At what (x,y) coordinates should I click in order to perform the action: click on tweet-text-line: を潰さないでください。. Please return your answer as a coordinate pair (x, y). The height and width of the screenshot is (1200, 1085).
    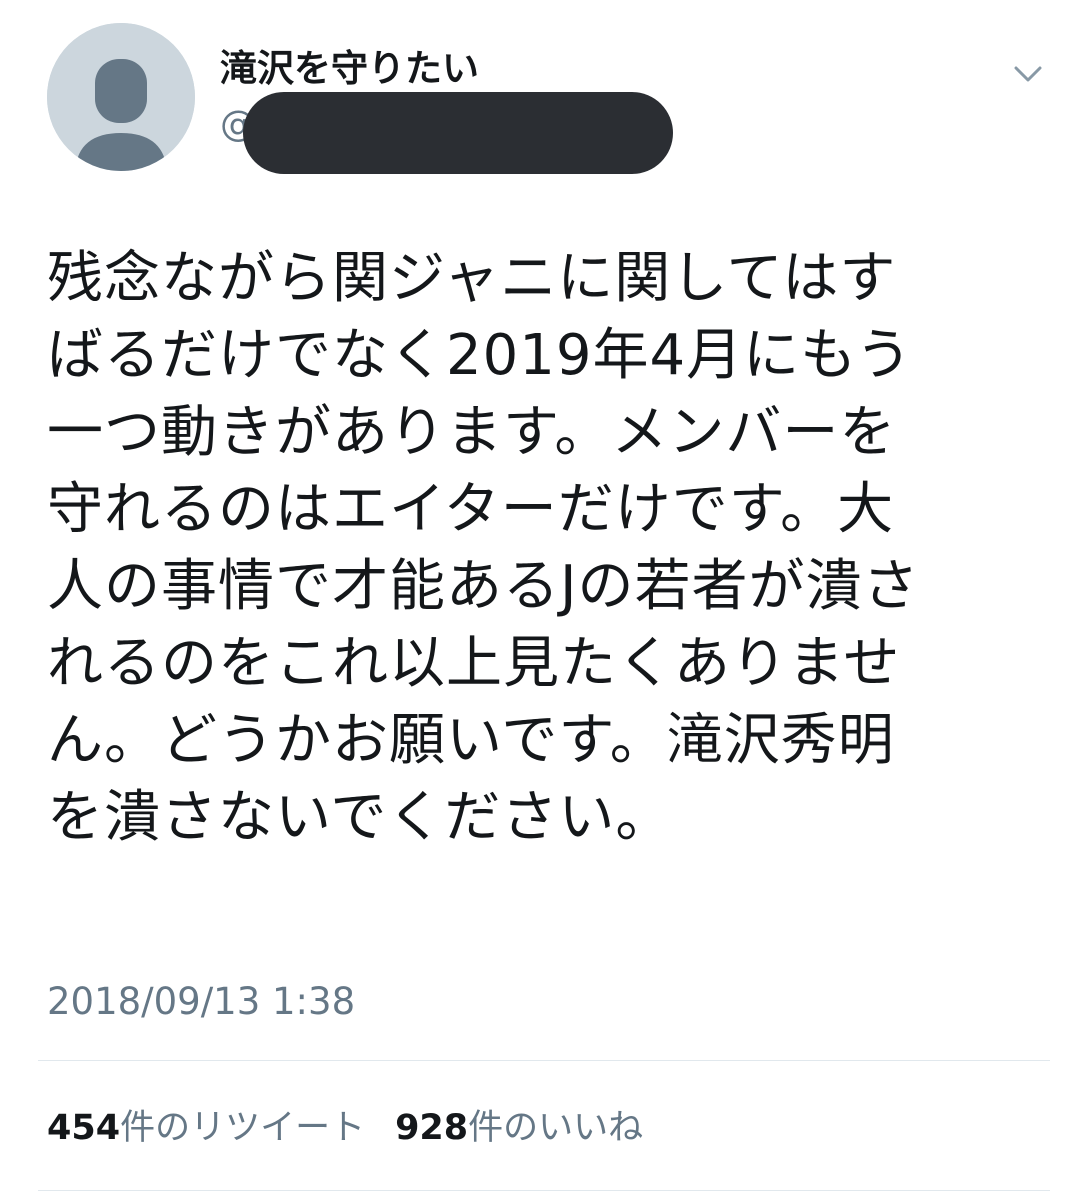
    Looking at the image, I should click on (360, 817).